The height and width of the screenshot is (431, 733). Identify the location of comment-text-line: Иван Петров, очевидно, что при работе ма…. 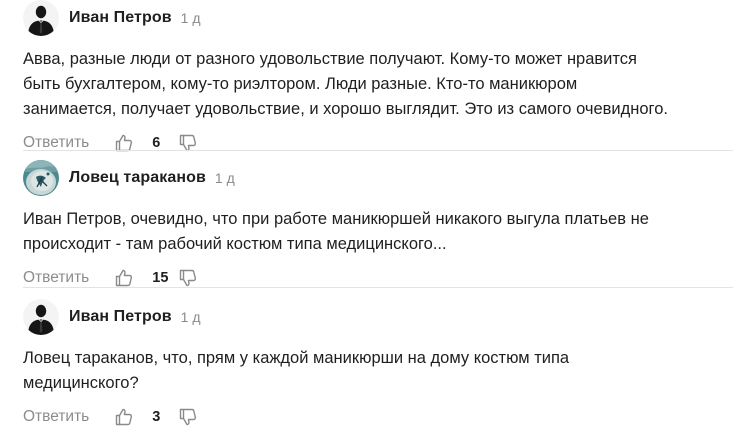
(336, 219).